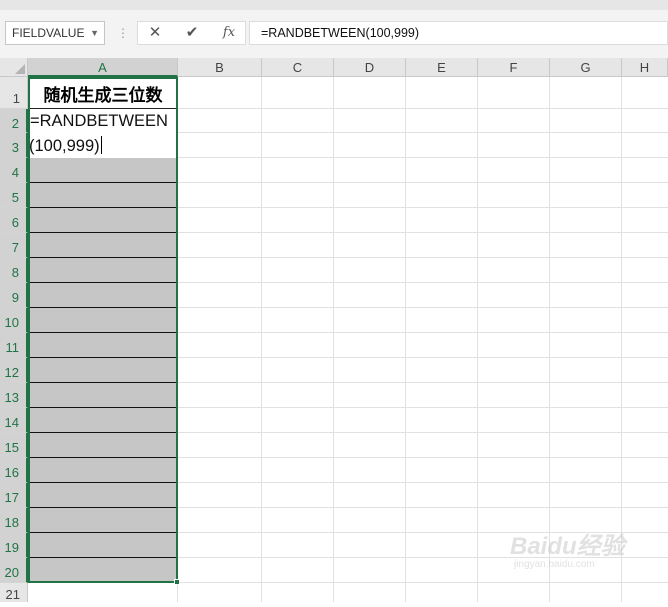 This screenshot has width=668, height=607. What do you see at coordinates (94, 33) in the screenshot?
I see `chevron-down-icon: ▼` at bounding box center [94, 33].